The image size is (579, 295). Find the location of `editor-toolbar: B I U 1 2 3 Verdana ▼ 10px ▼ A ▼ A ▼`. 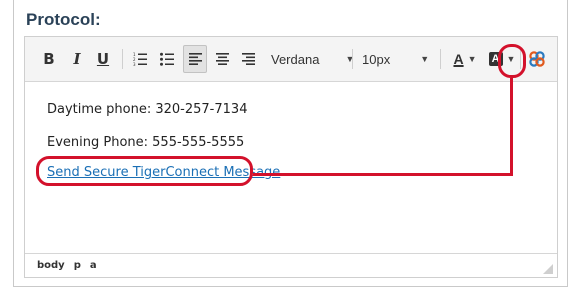

editor-toolbar: B I U 1 2 3 Verdana ▼ 10px ▼ A ▼ A ▼ is located at coordinates (291, 59).